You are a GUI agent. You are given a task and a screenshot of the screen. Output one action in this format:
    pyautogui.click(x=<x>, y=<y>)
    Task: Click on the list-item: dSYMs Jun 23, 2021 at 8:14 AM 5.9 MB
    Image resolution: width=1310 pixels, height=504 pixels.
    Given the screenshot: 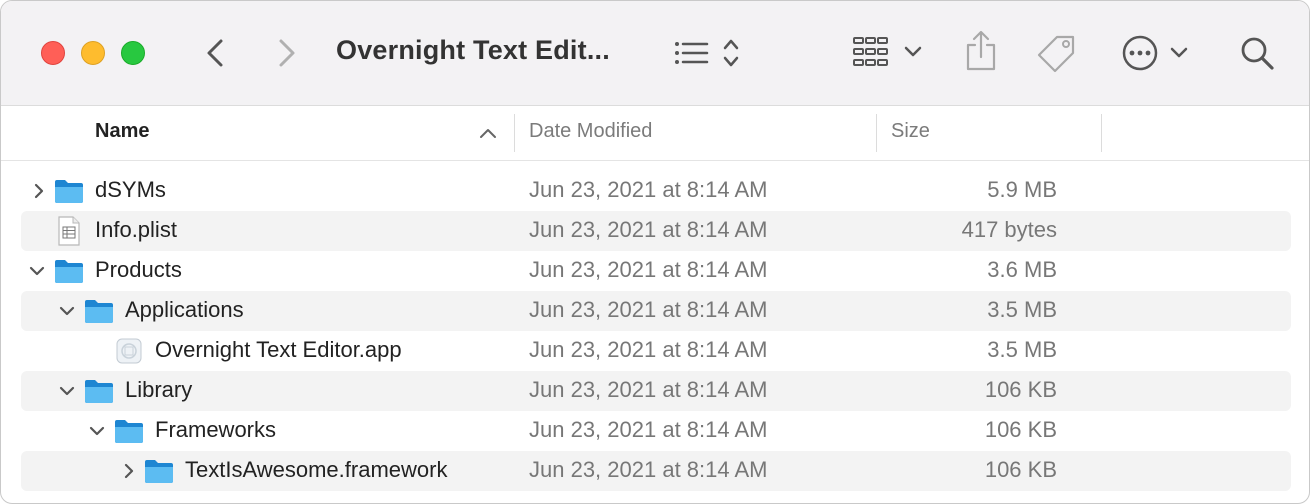 What is the action you would take?
    pyautogui.click(x=655, y=191)
    